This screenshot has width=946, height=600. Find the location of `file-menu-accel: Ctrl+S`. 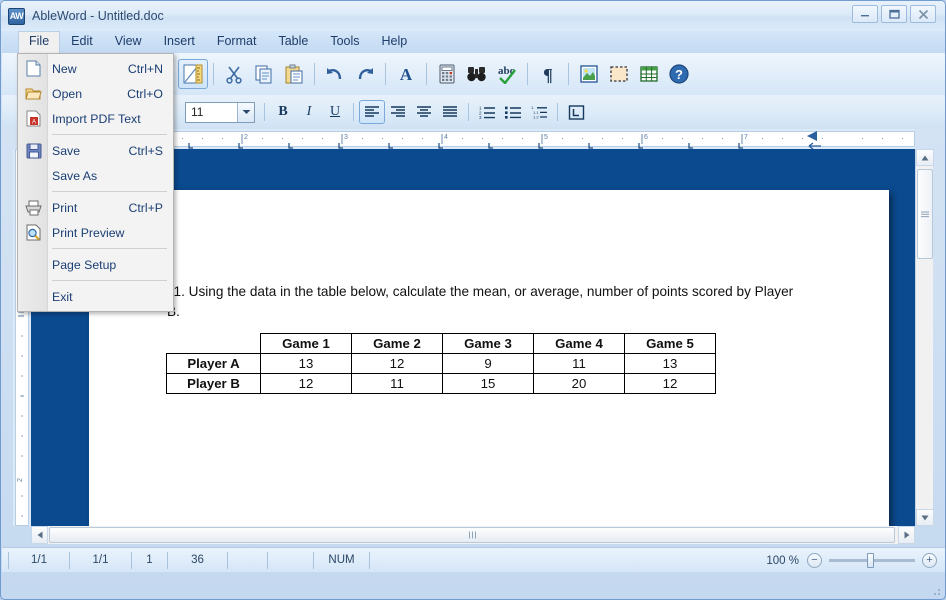

file-menu-accel: Ctrl+S is located at coordinates (145, 150).